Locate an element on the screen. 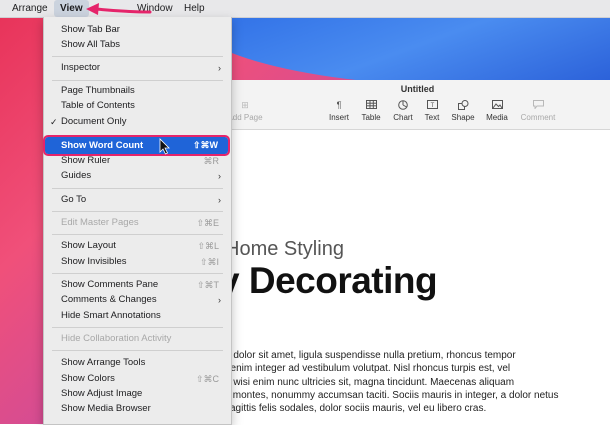 This screenshot has height=425, width=610. chart-icon is located at coordinates (403, 105).